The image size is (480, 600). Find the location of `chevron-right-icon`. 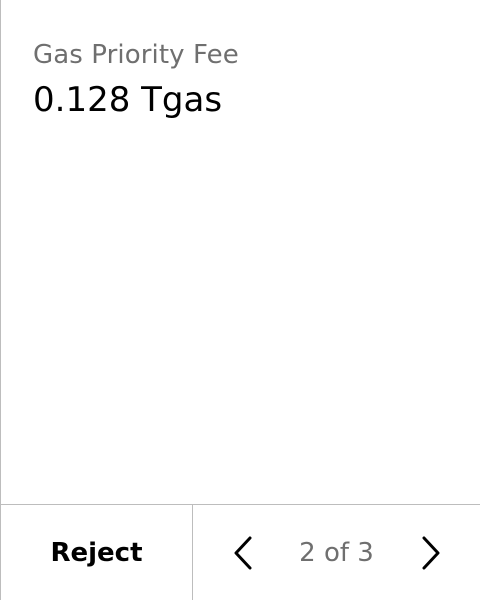

chevron-right-icon is located at coordinates (431, 553).